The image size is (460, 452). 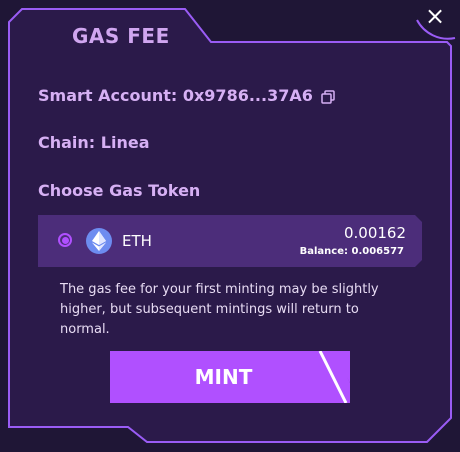 I want to click on mint-button: MINT, so click(x=230, y=377).